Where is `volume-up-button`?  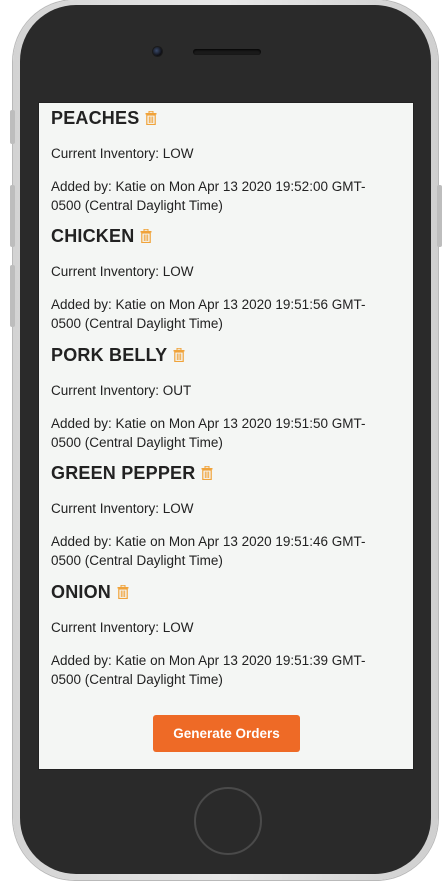
volume-up-button is located at coordinates (12, 216).